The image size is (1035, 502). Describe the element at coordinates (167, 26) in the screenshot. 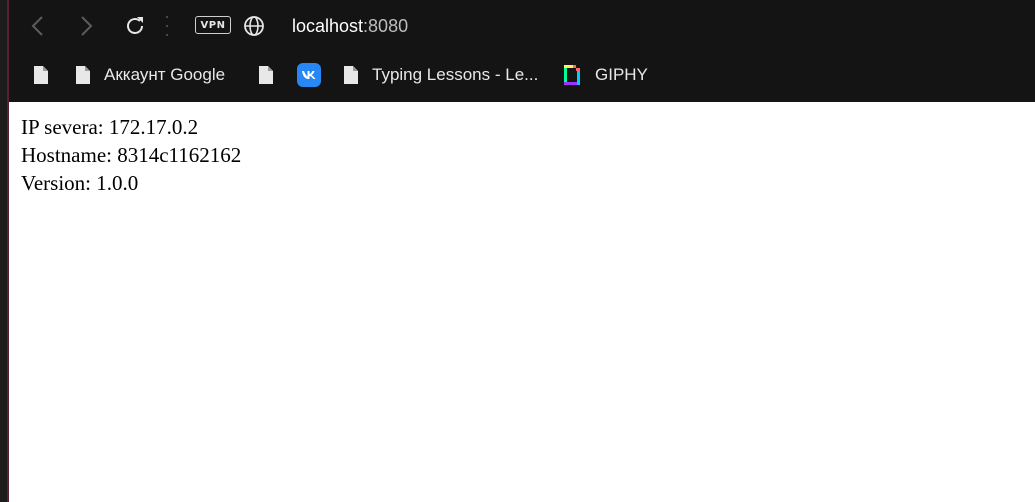

I see `toolbar-separator` at that location.